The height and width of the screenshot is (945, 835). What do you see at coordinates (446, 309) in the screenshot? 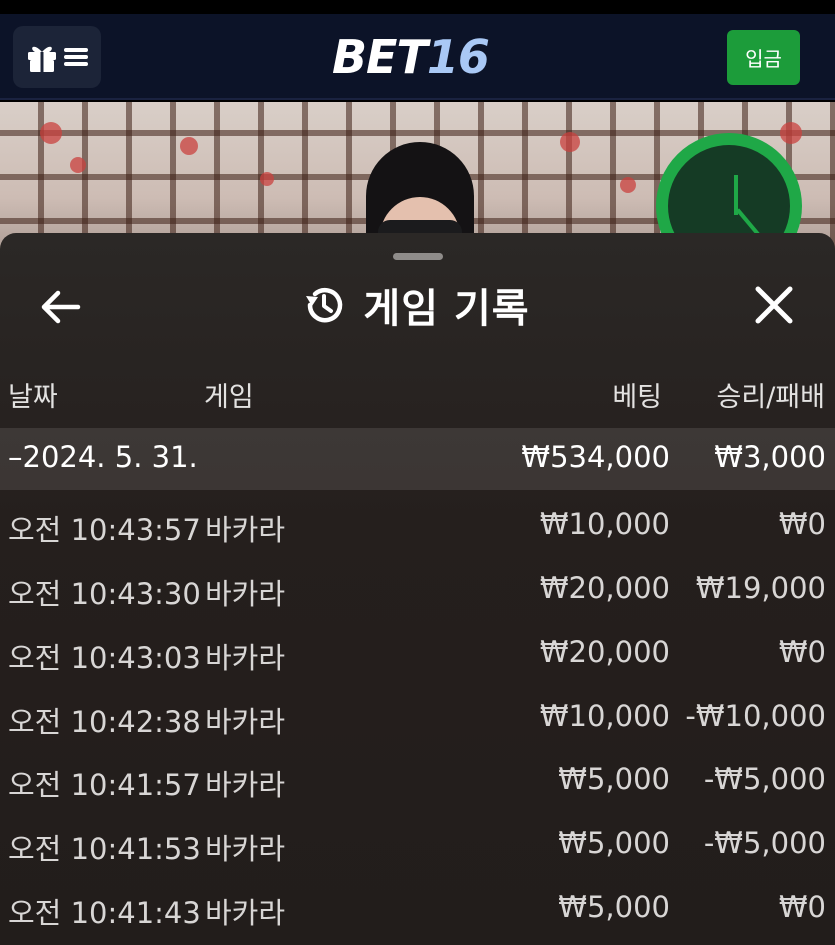
I see `sheet-title: 게임 기록` at bounding box center [446, 309].